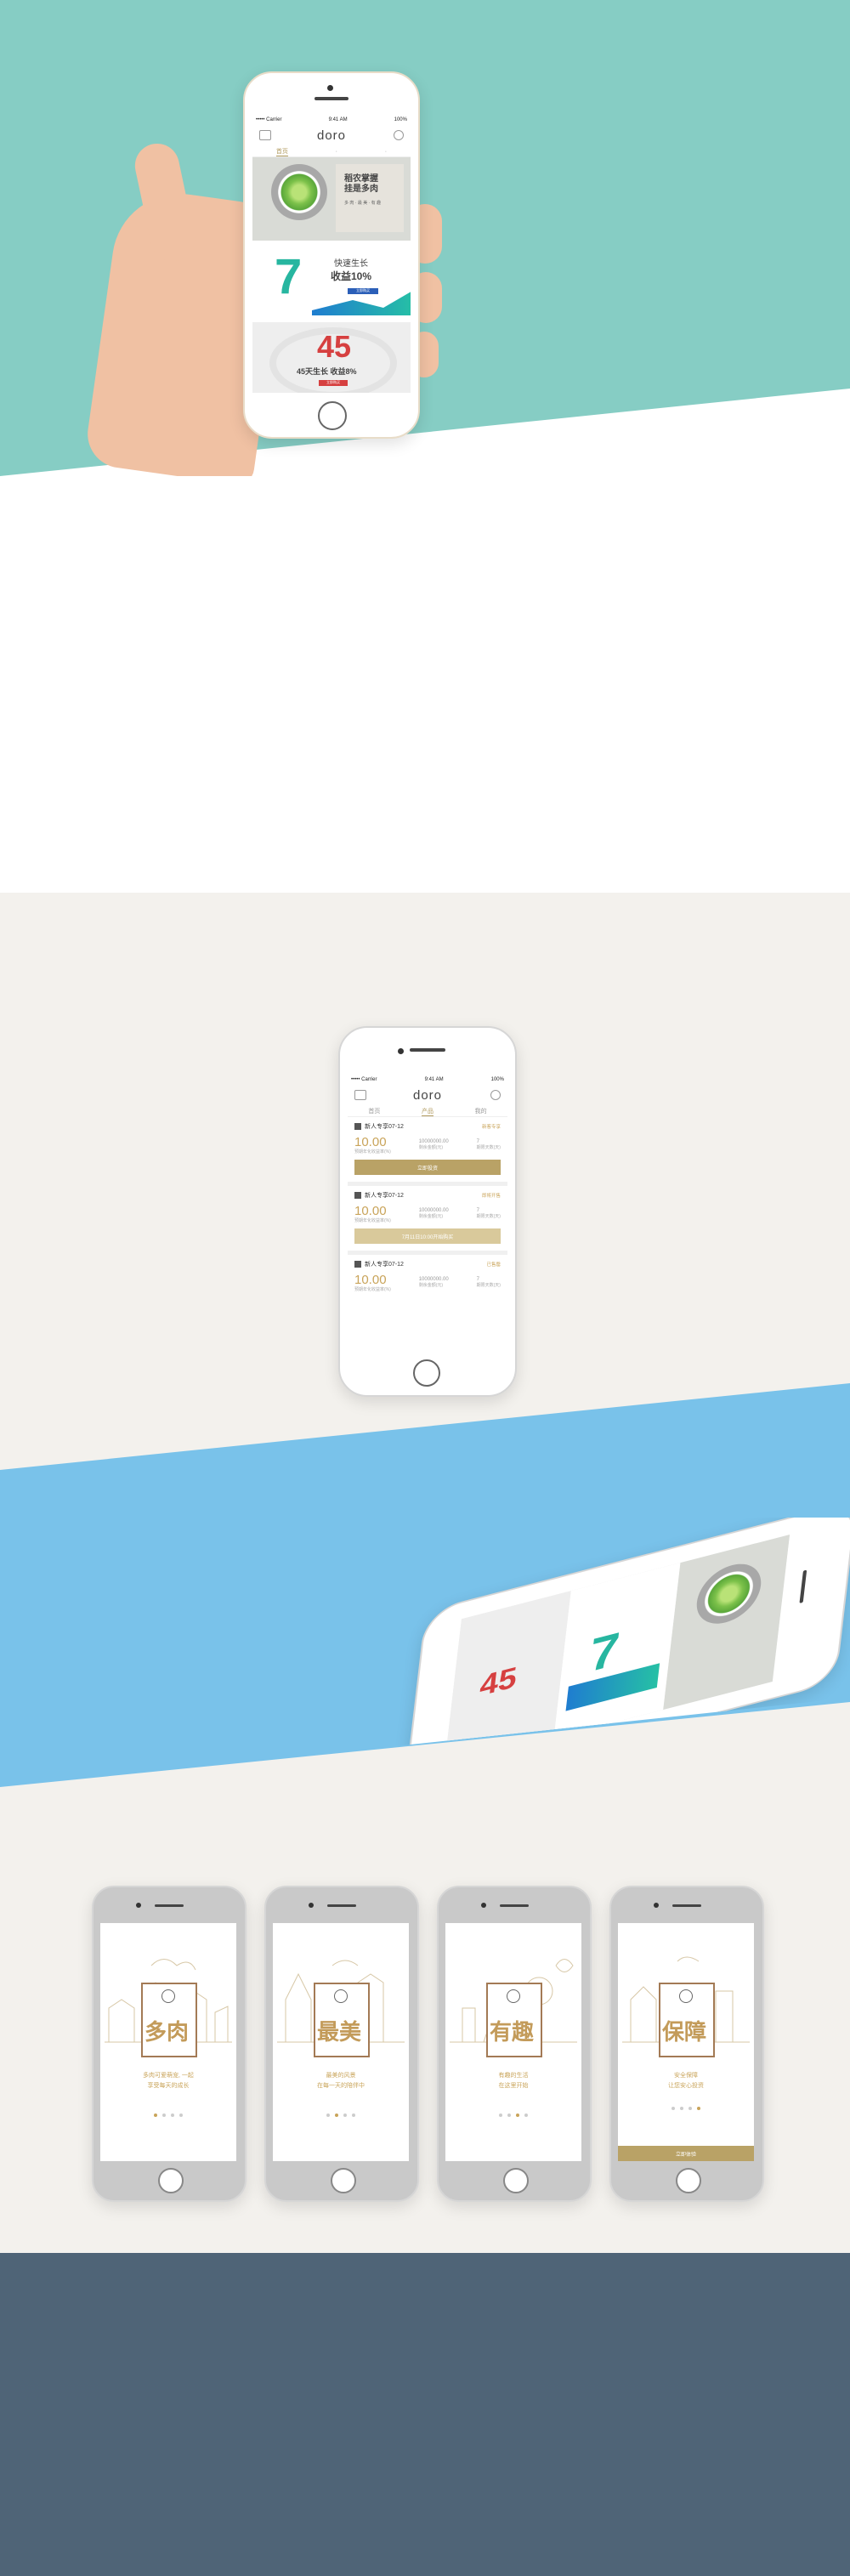 Image resolution: width=850 pixels, height=2576 pixels. I want to click on upcoming-button: 7月11日10:00开始购买, so click(427, 1236).